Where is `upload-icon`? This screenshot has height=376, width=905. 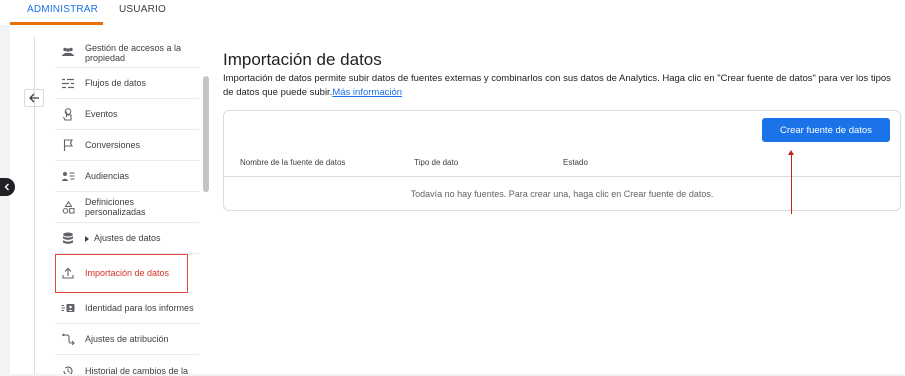 upload-icon is located at coordinates (68, 273).